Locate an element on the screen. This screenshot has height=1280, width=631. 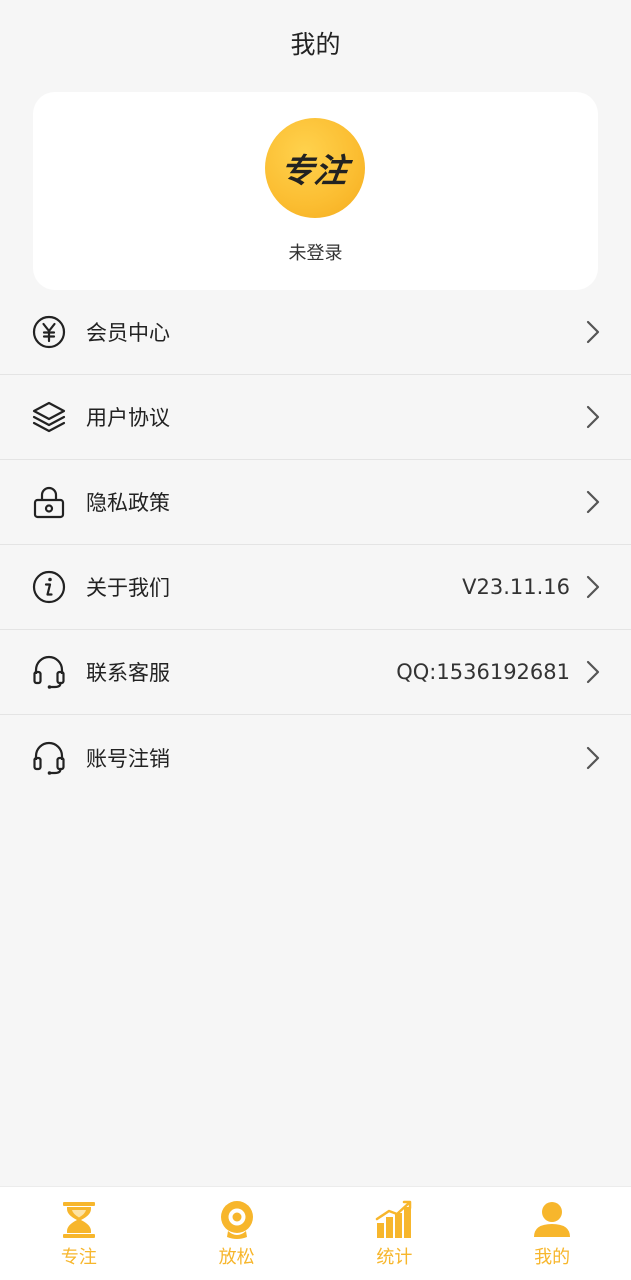
bar-chart-icon is located at coordinates (394, 1219).